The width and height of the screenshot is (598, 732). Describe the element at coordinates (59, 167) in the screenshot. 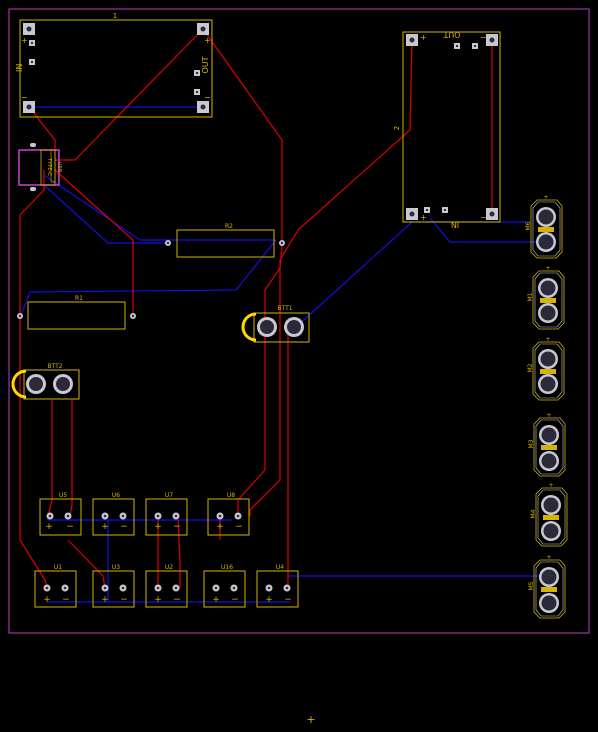

I see `usb-ref-label: USB` at that location.